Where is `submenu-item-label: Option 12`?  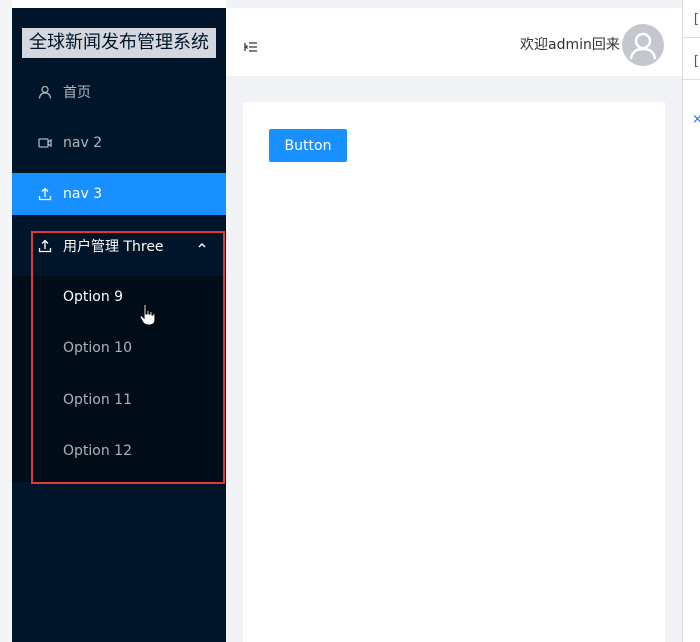 submenu-item-label: Option 12 is located at coordinates (97, 451).